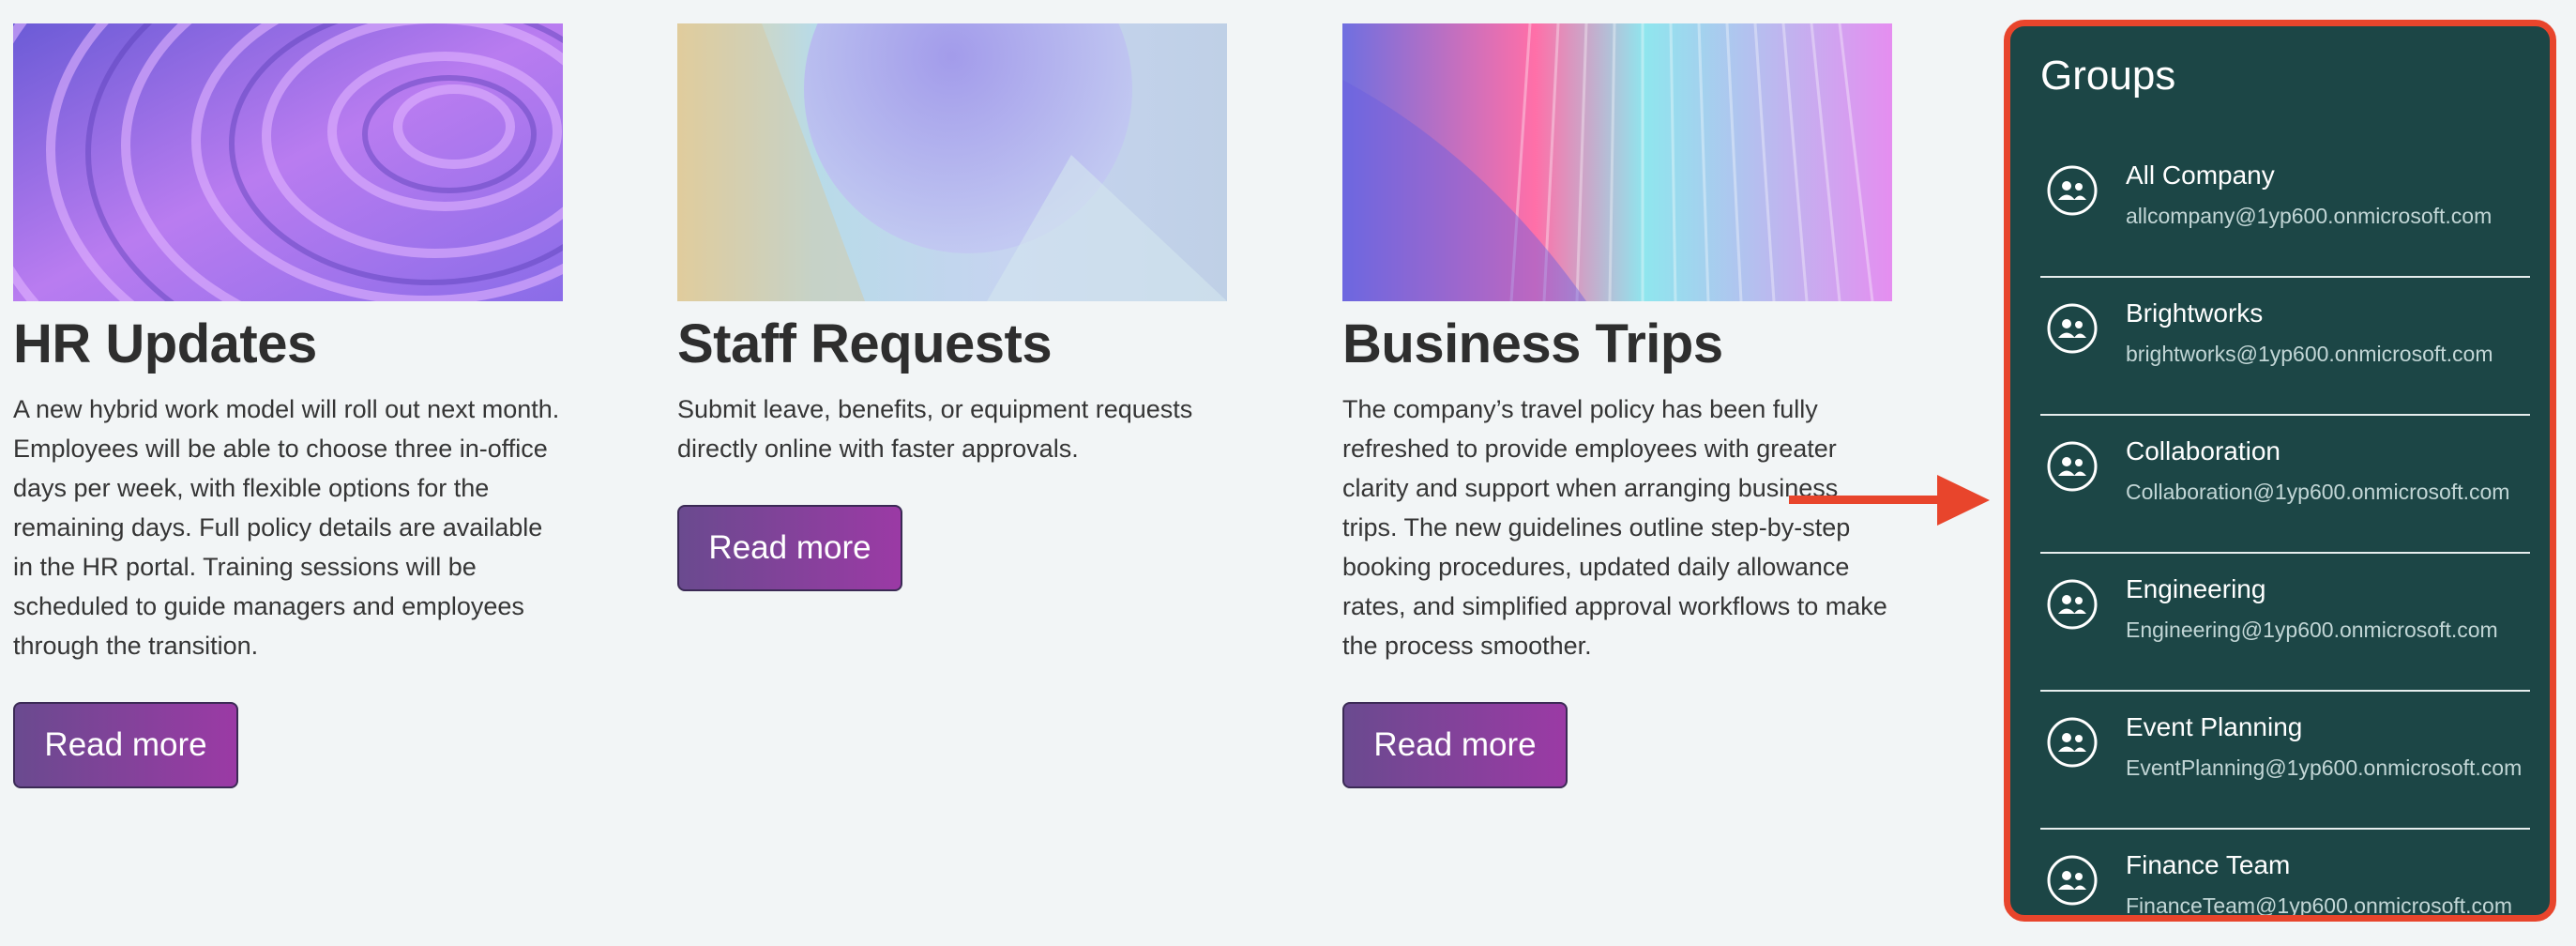  What do you see at coordinates (1532, 343) in the screenshot?
I see `card-title: Business Trips` at bounding box center [1532, 343].